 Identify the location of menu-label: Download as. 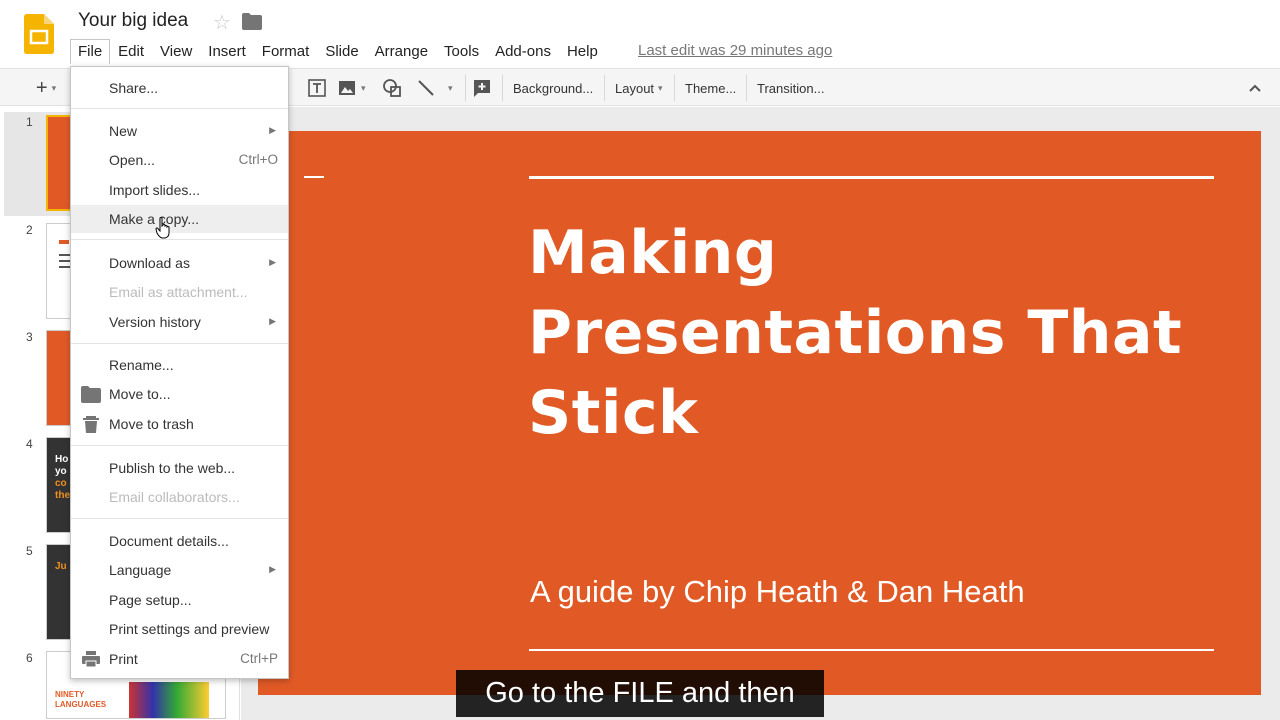
(149, 263).